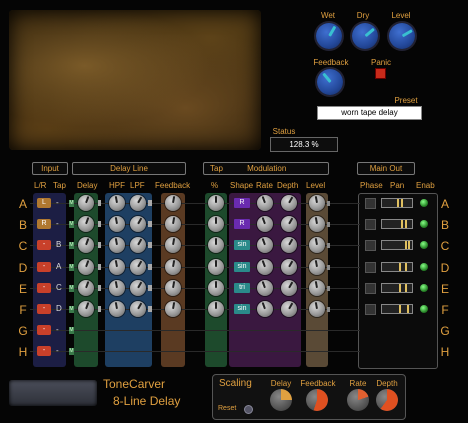 This screenshot has width=468, height=423. I want to click on wet-knob, so click(329, 36).